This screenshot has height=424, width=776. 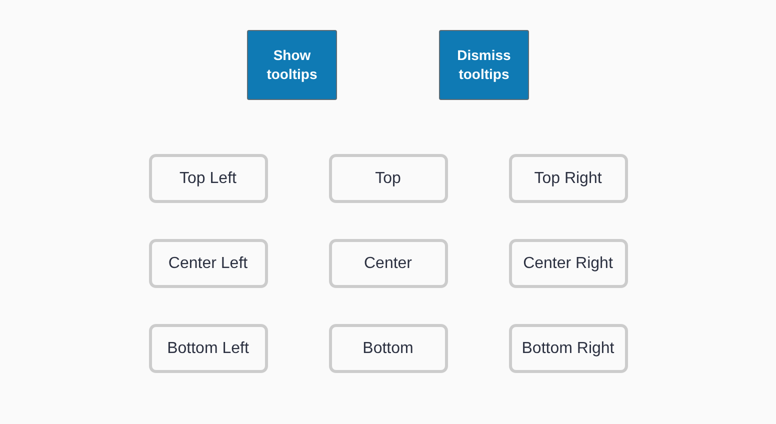 What do you see at coordinates (568, 348) in the screenshot?
I see `position-button: Bottom Right` at bounding box center [568, 348].